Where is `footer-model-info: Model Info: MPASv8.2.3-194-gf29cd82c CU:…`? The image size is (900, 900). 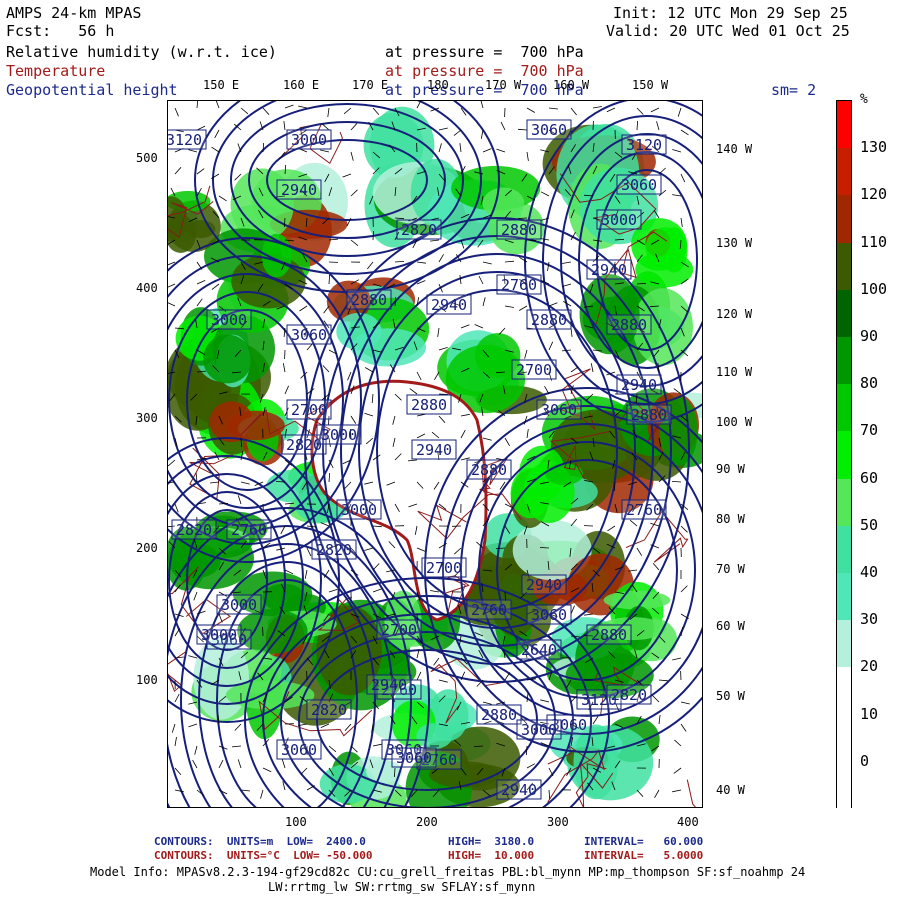 footer-model-info: Model Info: MPASv8.2.3-194-gf29cd82c CU:… is located at coordinates (448, 872).